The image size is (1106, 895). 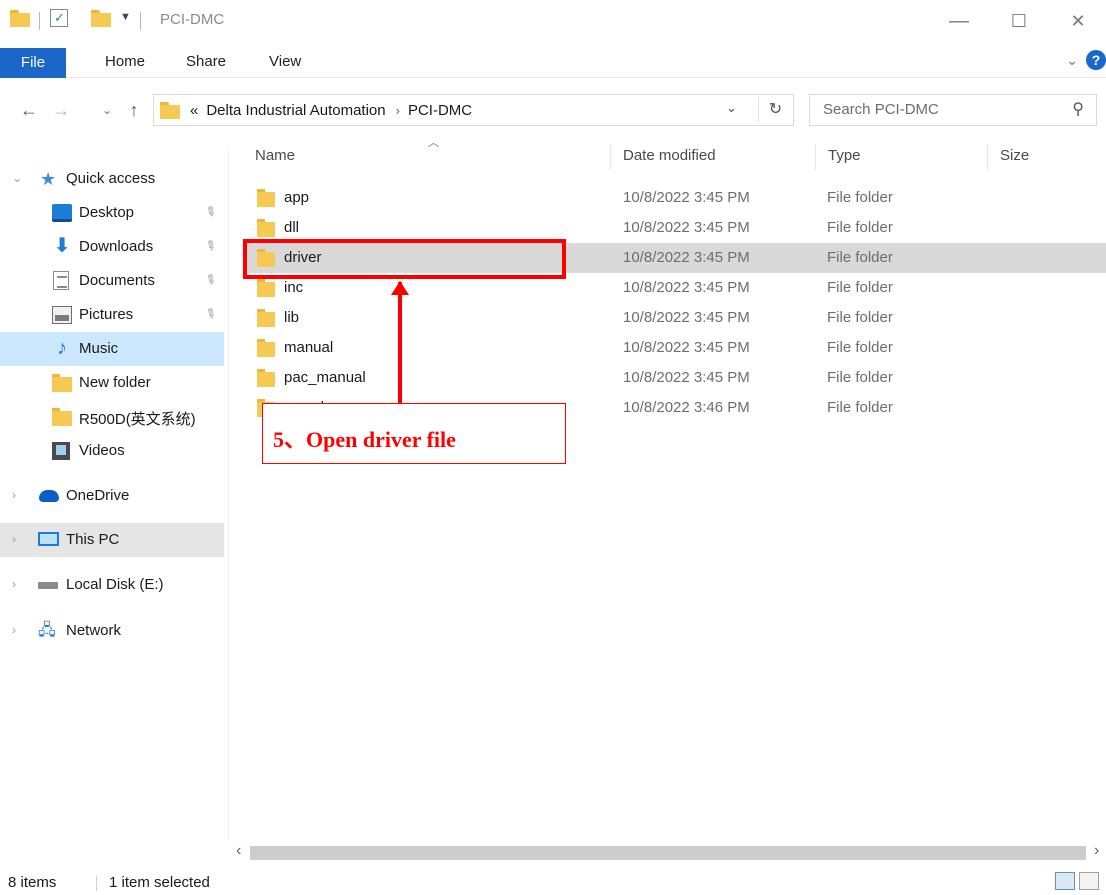 I want to click on large-icons-view-icon, so click(x=1089, y=881).